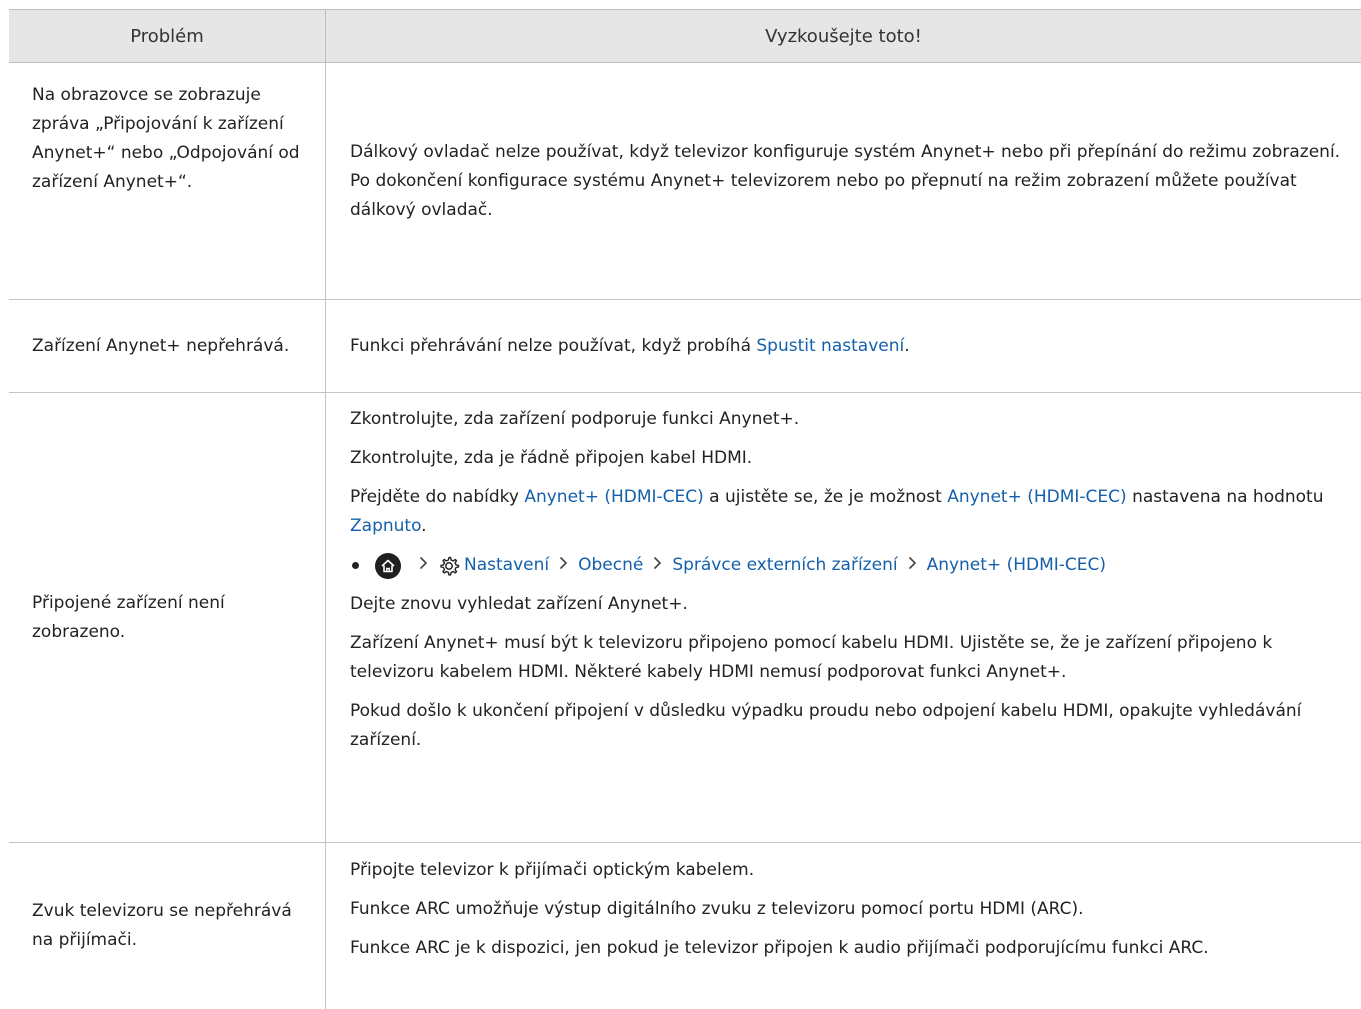  I want to click on bullet, so click(355, 565).